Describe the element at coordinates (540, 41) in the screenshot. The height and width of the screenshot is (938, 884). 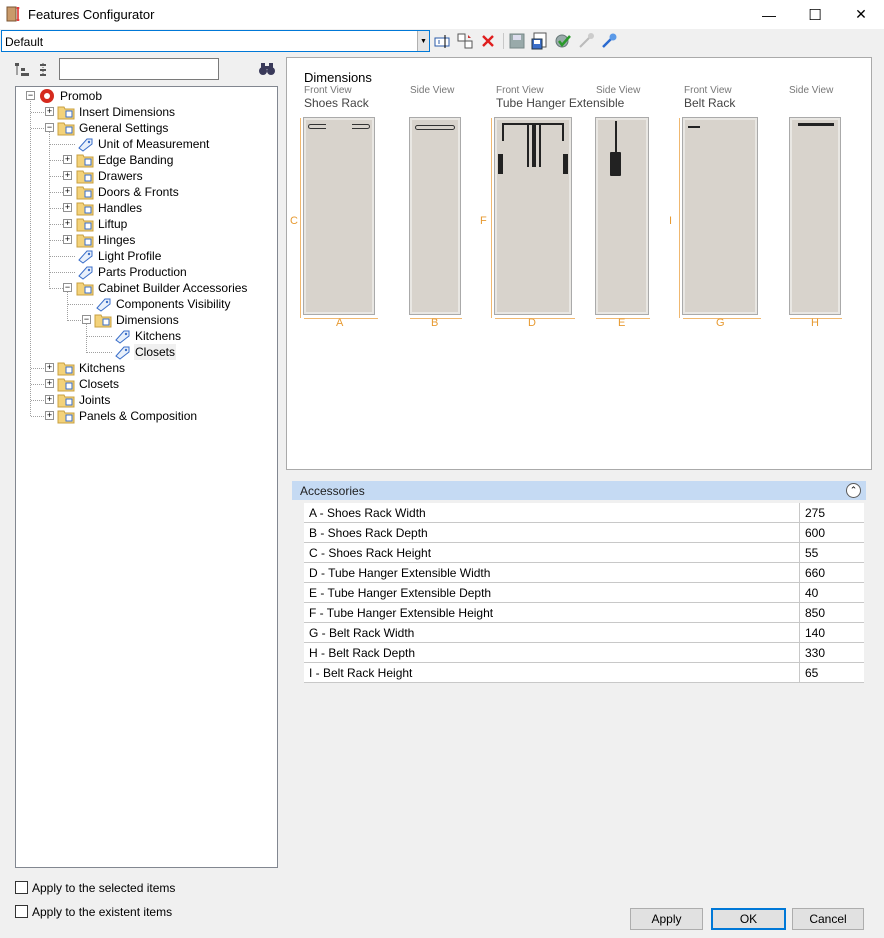
I see `save-as-icon` at that location.